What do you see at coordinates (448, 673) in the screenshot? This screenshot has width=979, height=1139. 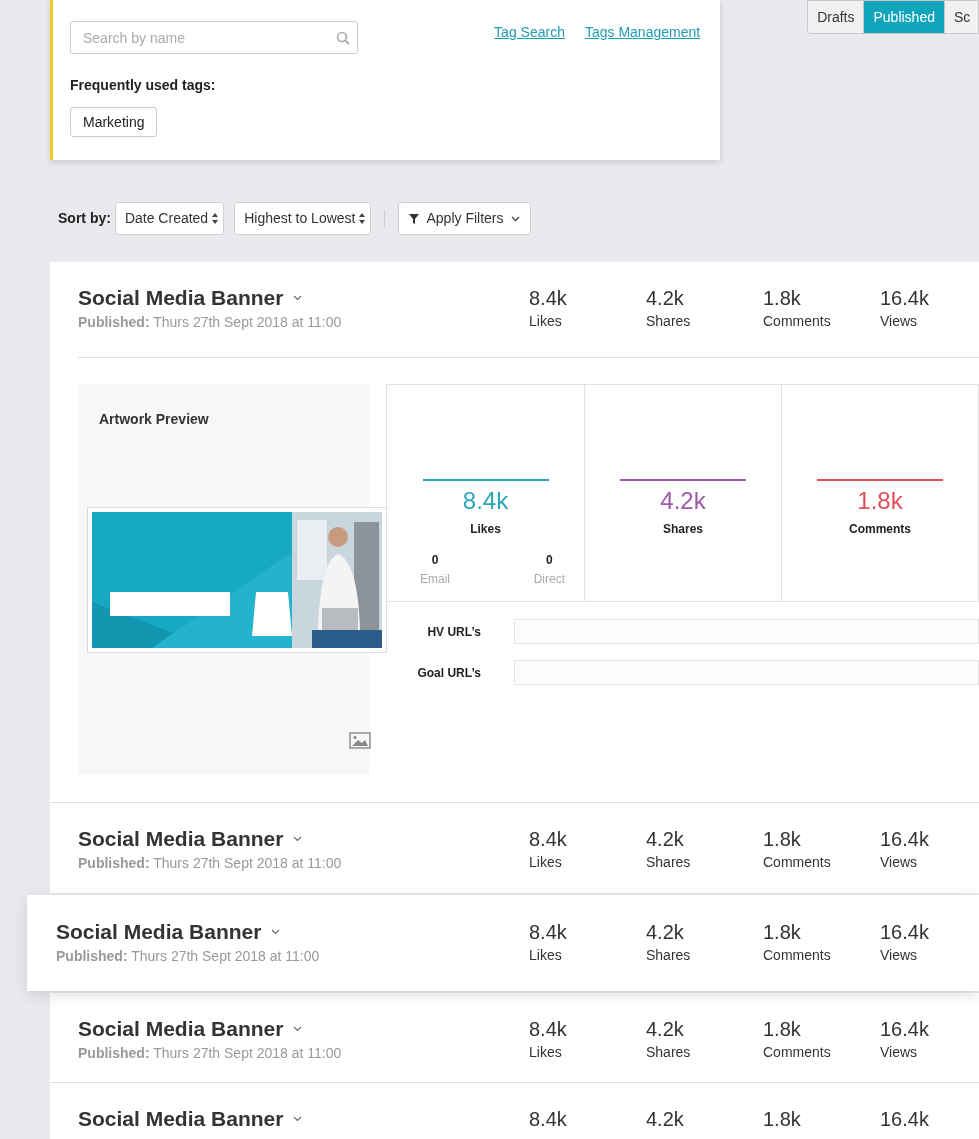 I see `field-label: Goal URL’s` at bounding box center [448, 673].